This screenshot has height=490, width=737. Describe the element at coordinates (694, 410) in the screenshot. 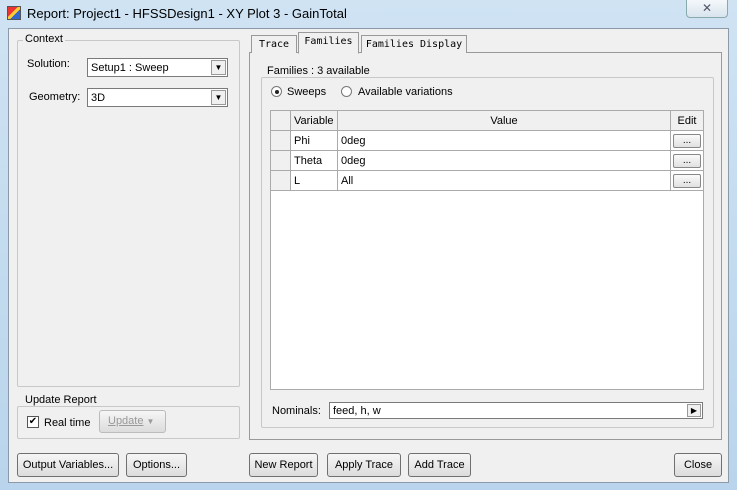

I see `arrow-right-icon: ▶` at that location.